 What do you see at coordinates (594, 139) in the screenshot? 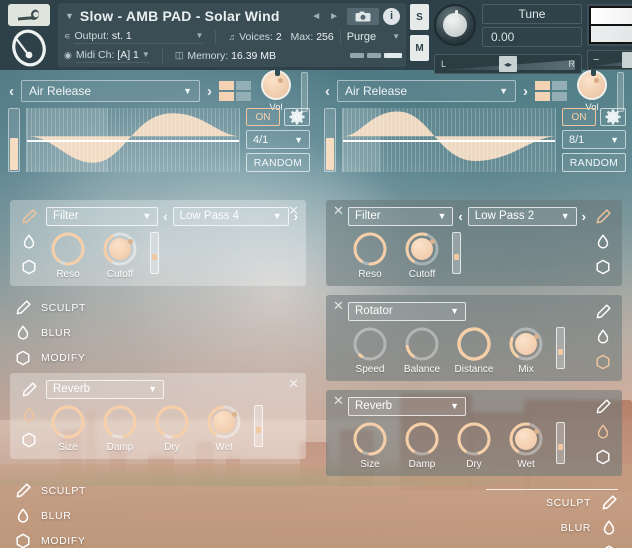
I see `lfo-rate-select: 8/1 ▼` at bounding box center [594, 139].